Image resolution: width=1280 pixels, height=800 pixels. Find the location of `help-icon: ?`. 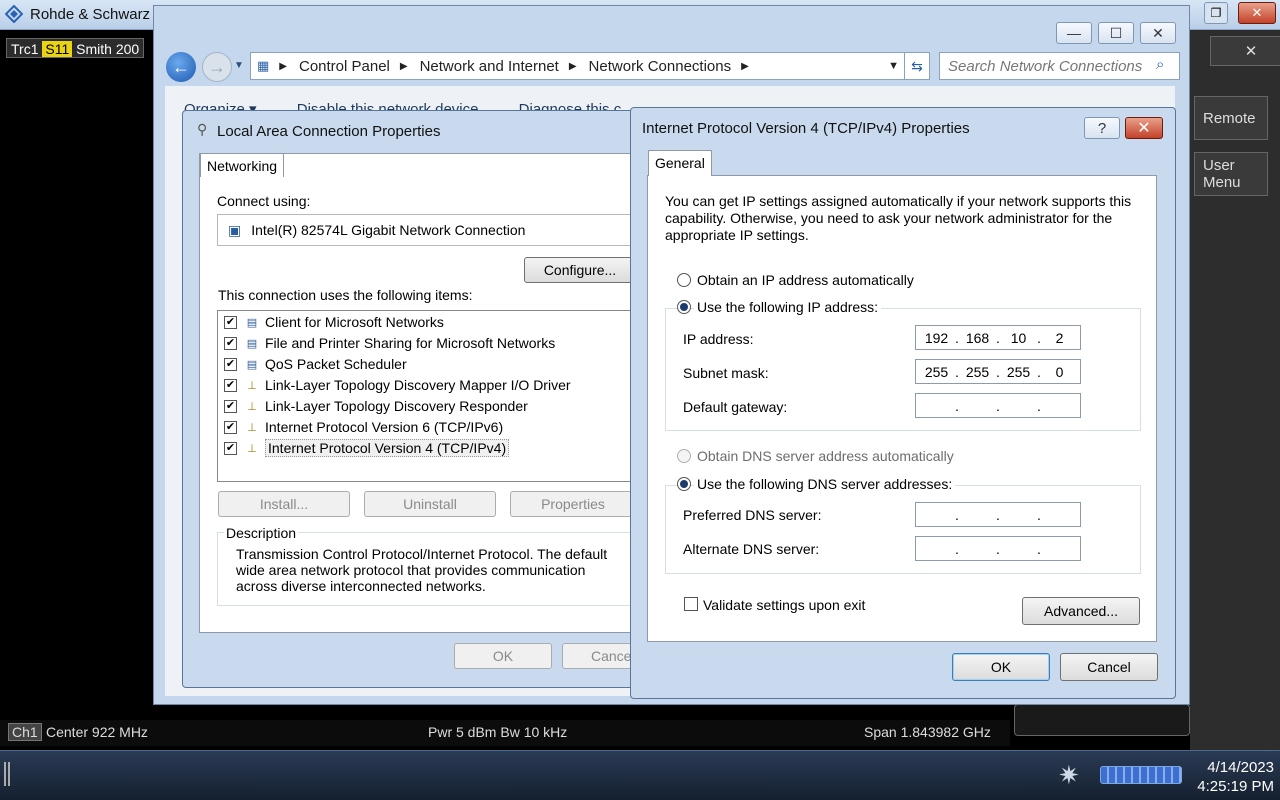

help-icon: ? is located at coordinates (1102, 128).